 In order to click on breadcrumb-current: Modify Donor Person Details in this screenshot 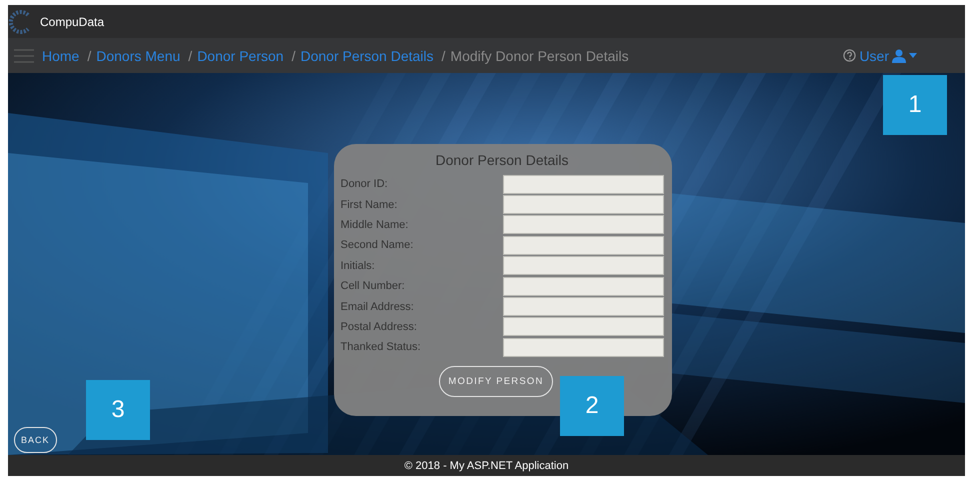, I will do `click(539, 56)`.